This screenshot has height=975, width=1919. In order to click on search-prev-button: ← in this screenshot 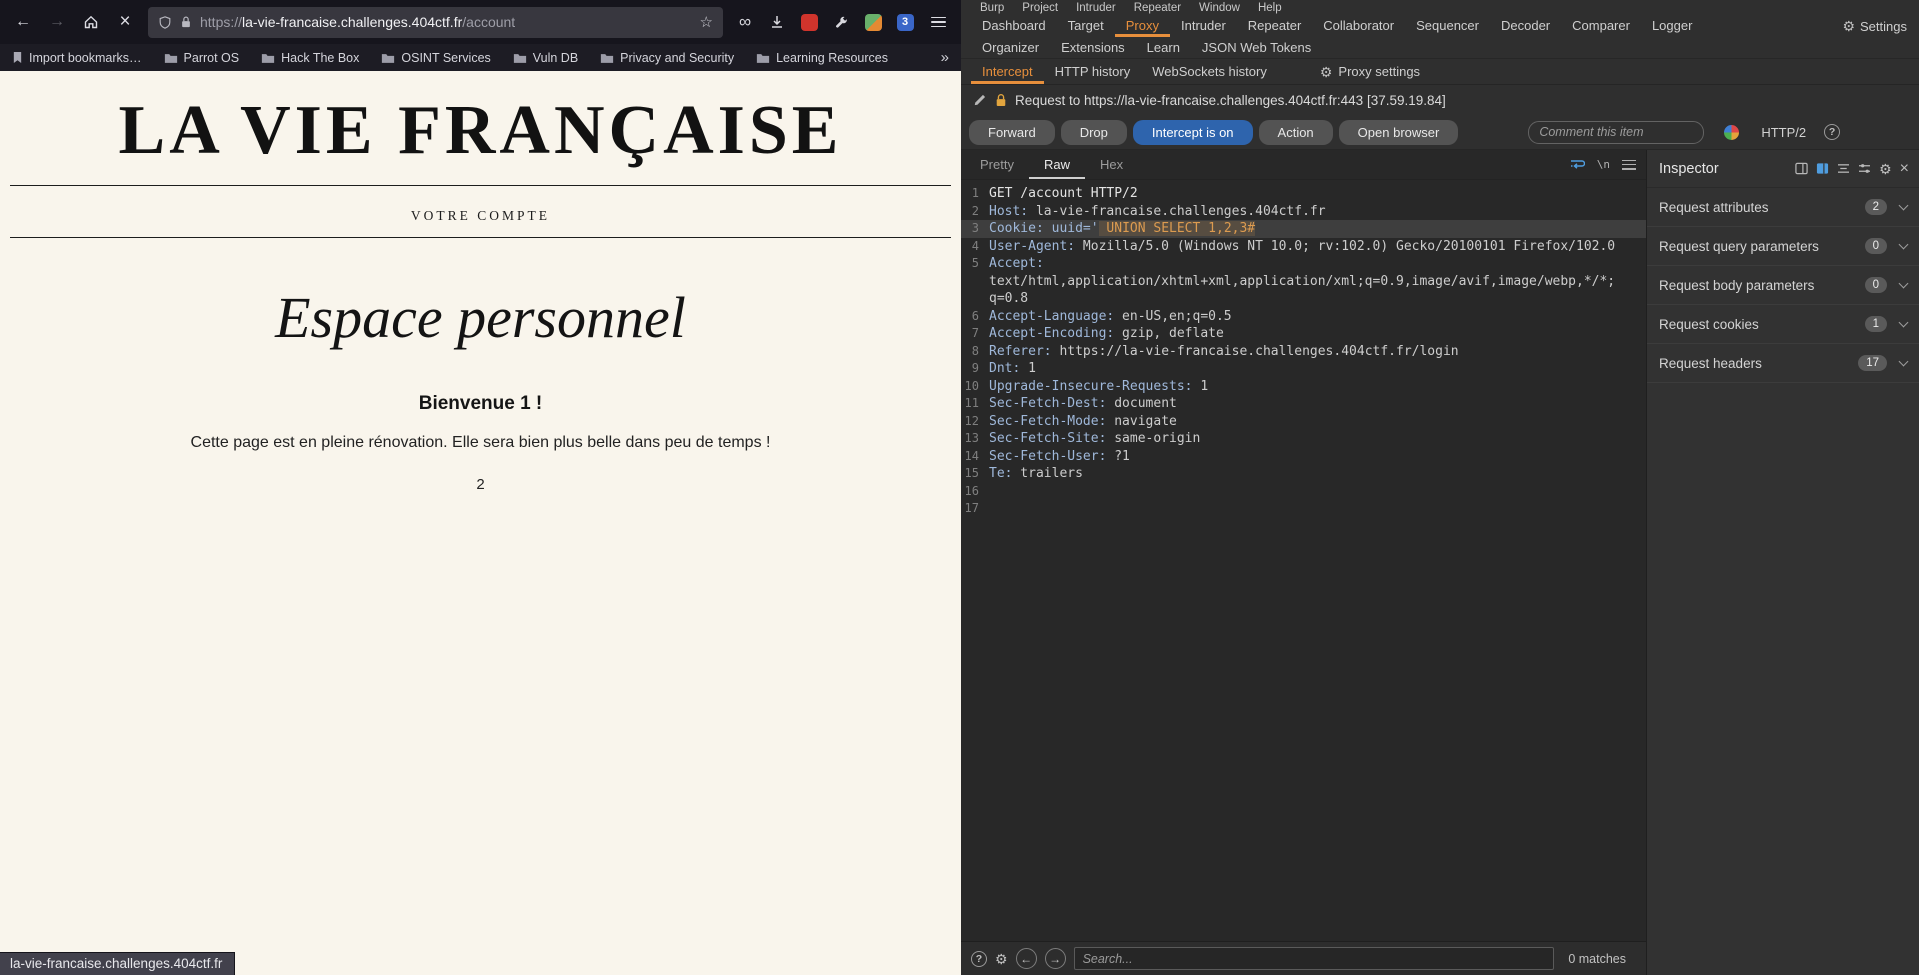, I will do `click(1026, 958)`.